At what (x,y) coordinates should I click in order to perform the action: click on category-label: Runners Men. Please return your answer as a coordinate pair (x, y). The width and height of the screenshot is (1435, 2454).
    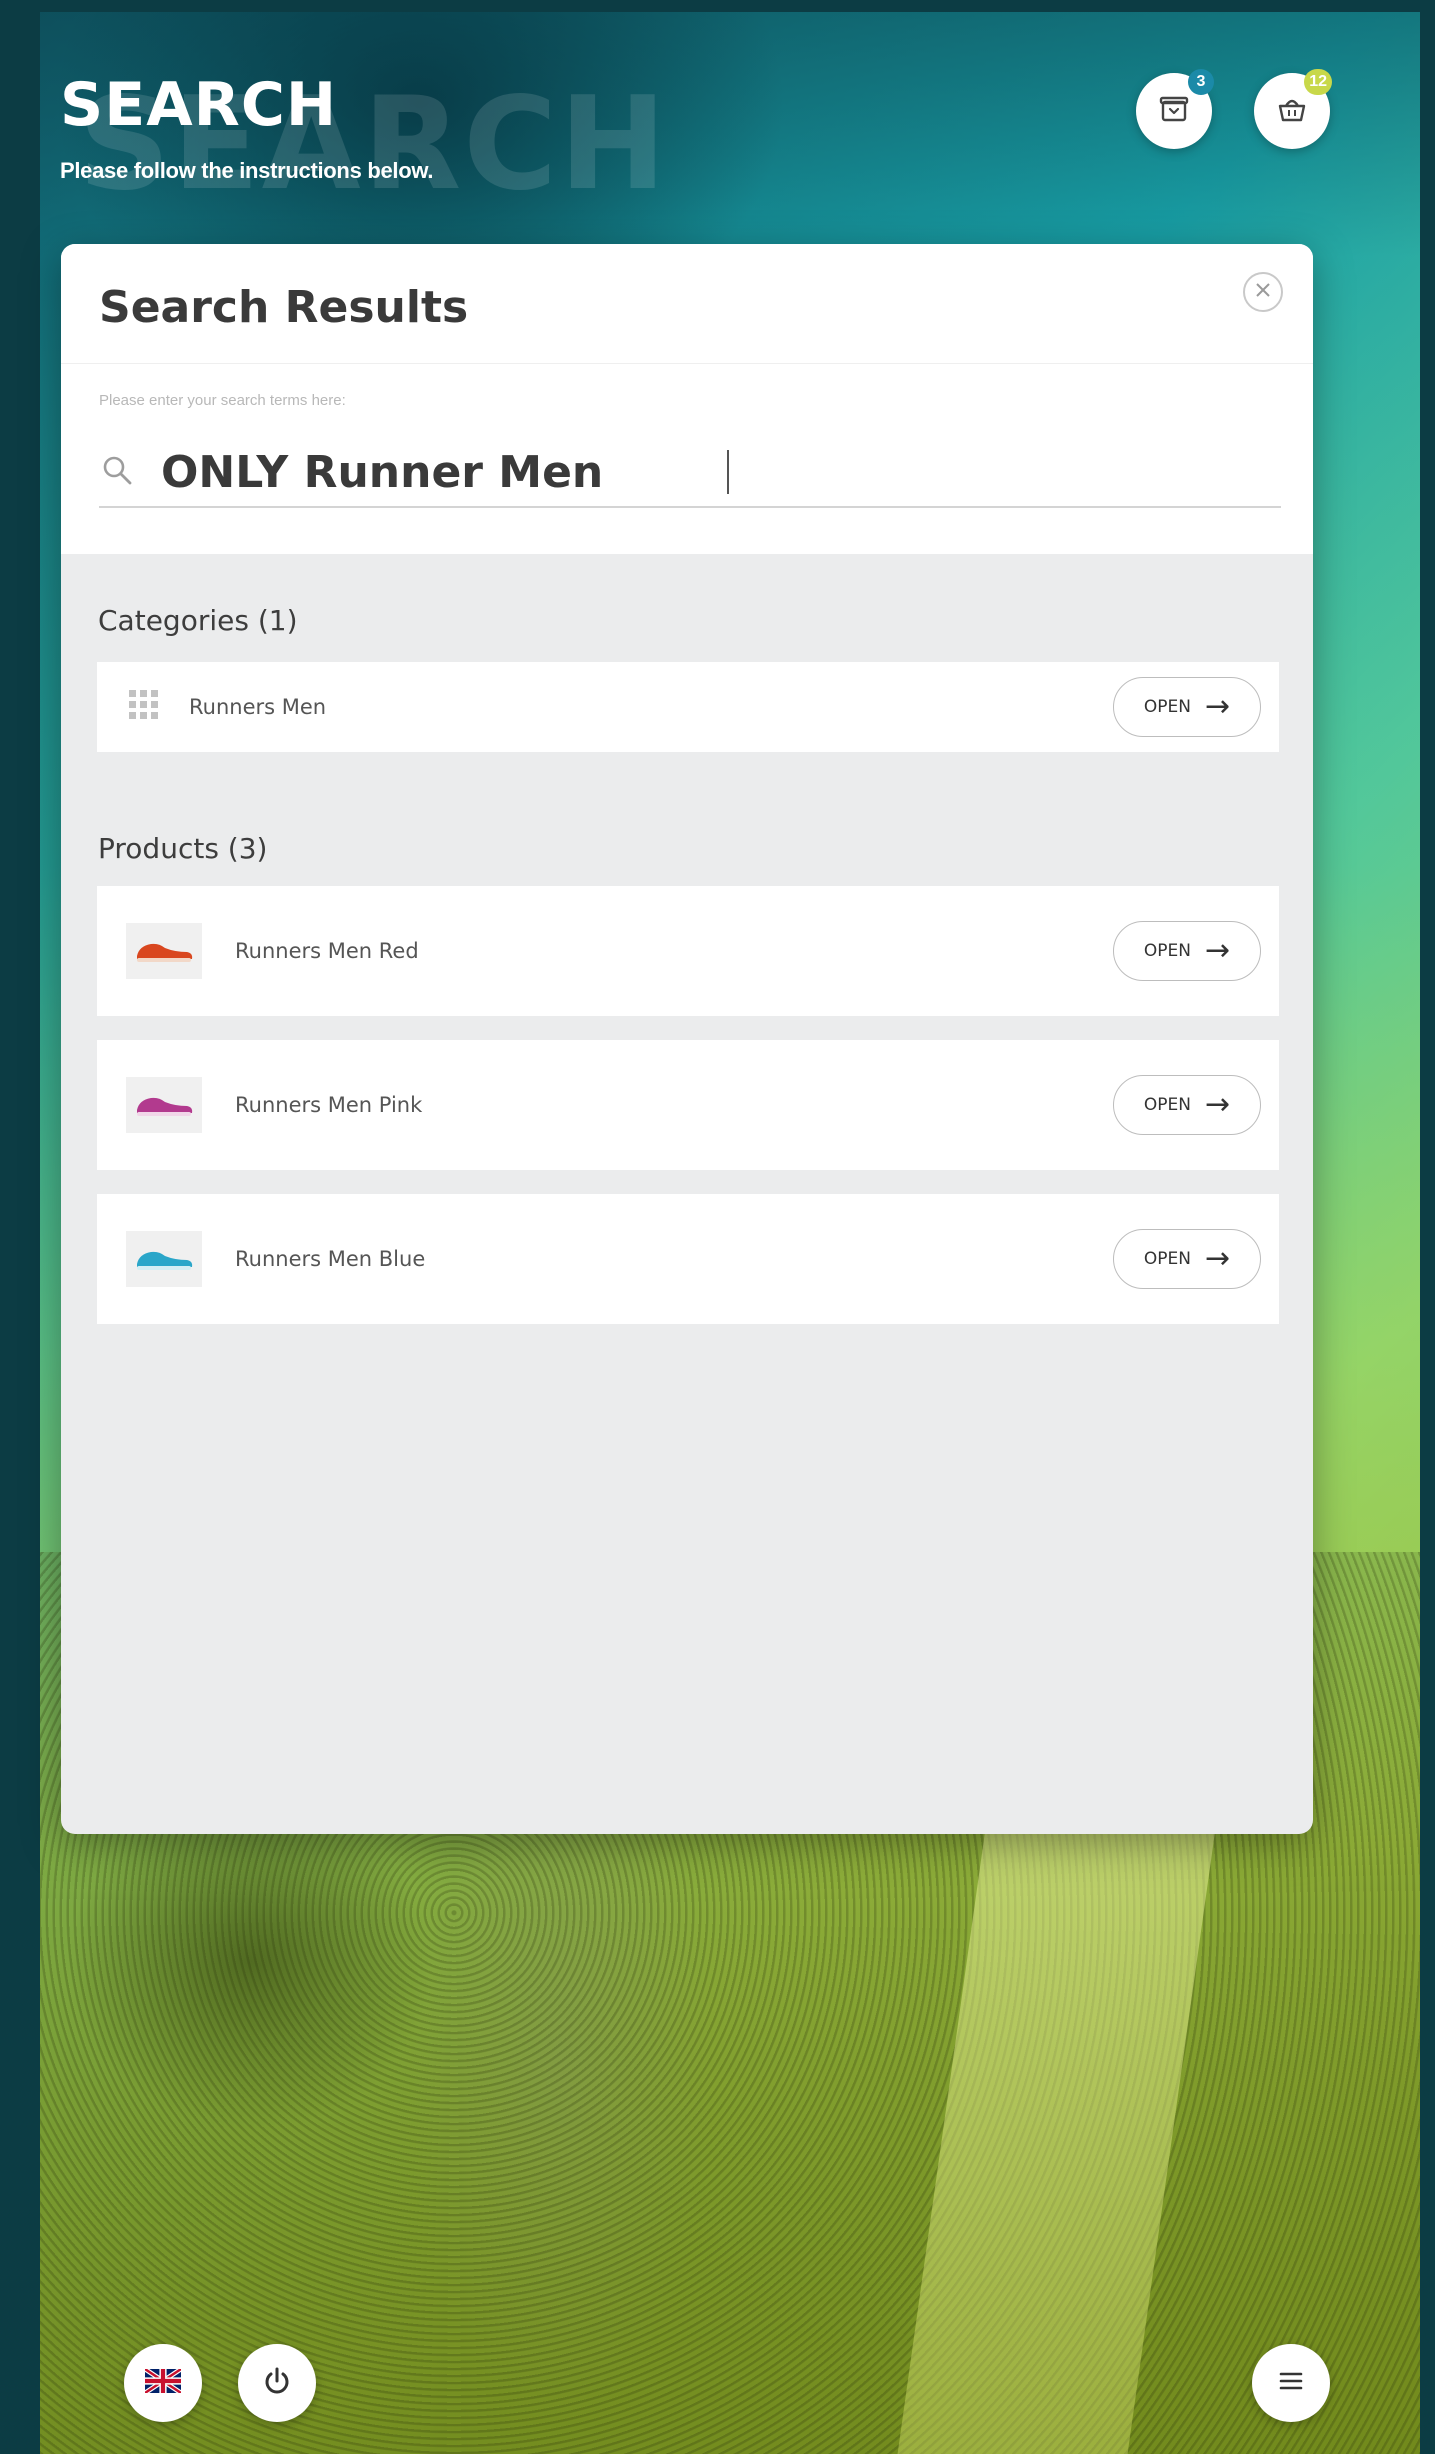
    Looking at the image, I should click on (258, 707).